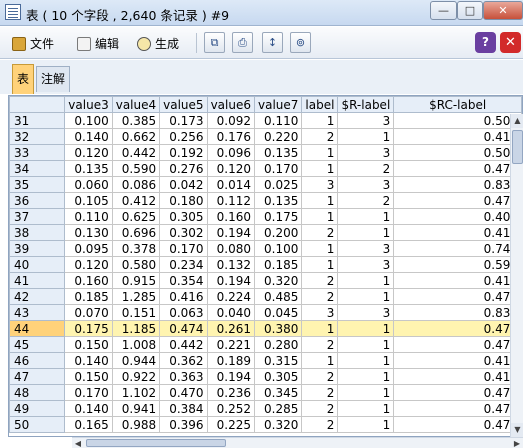 This screenshot has width=523, height=448. Describe the element at coordinates (37, 136) in the screenshot. I see `row-number: 32` at that location.